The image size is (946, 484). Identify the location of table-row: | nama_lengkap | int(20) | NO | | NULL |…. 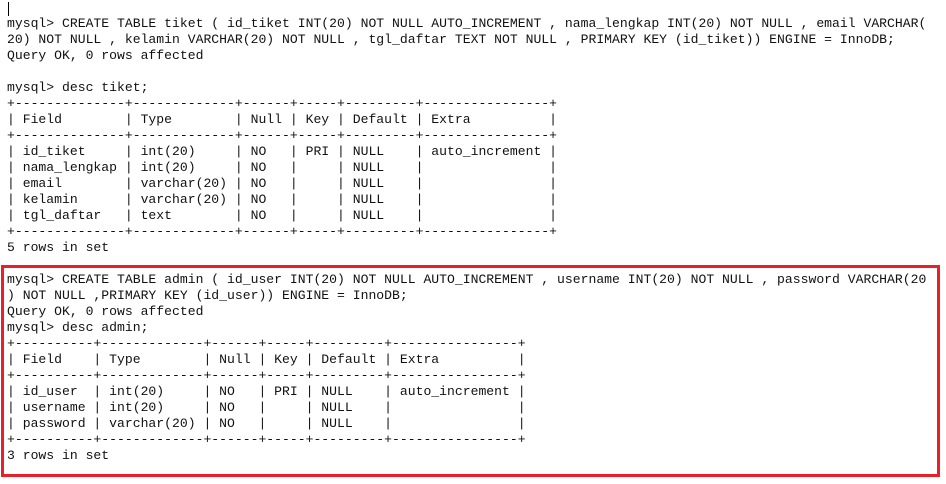
(282, 167).